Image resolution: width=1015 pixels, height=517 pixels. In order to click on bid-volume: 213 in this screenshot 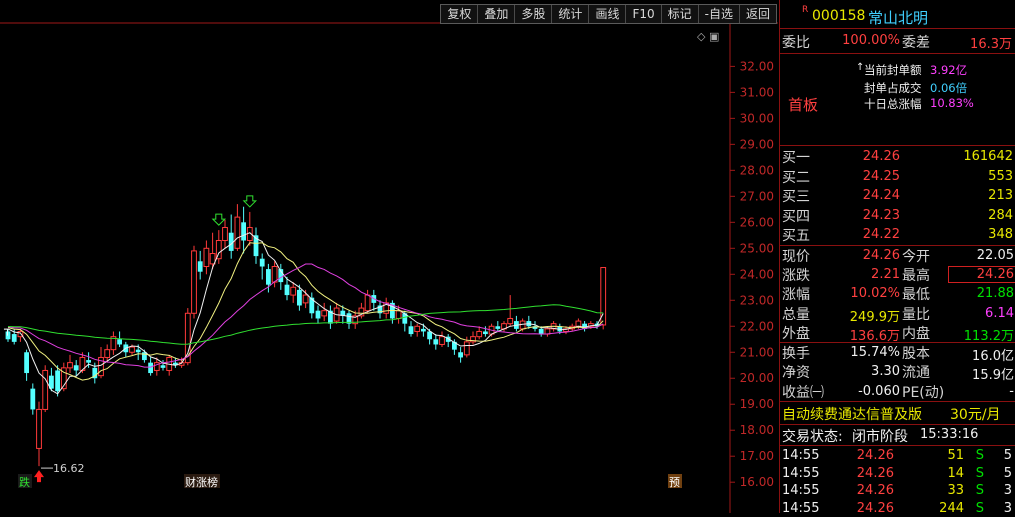, I will do `click(1000, 195)`.